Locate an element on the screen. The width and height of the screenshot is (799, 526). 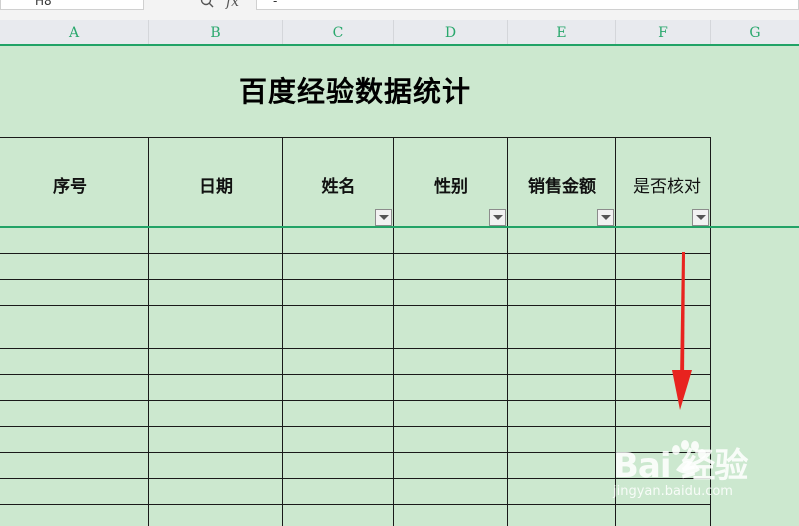
baidu-watermark: Bai 经验 jingyan.baidu.com is located at coordinates (706, 473).